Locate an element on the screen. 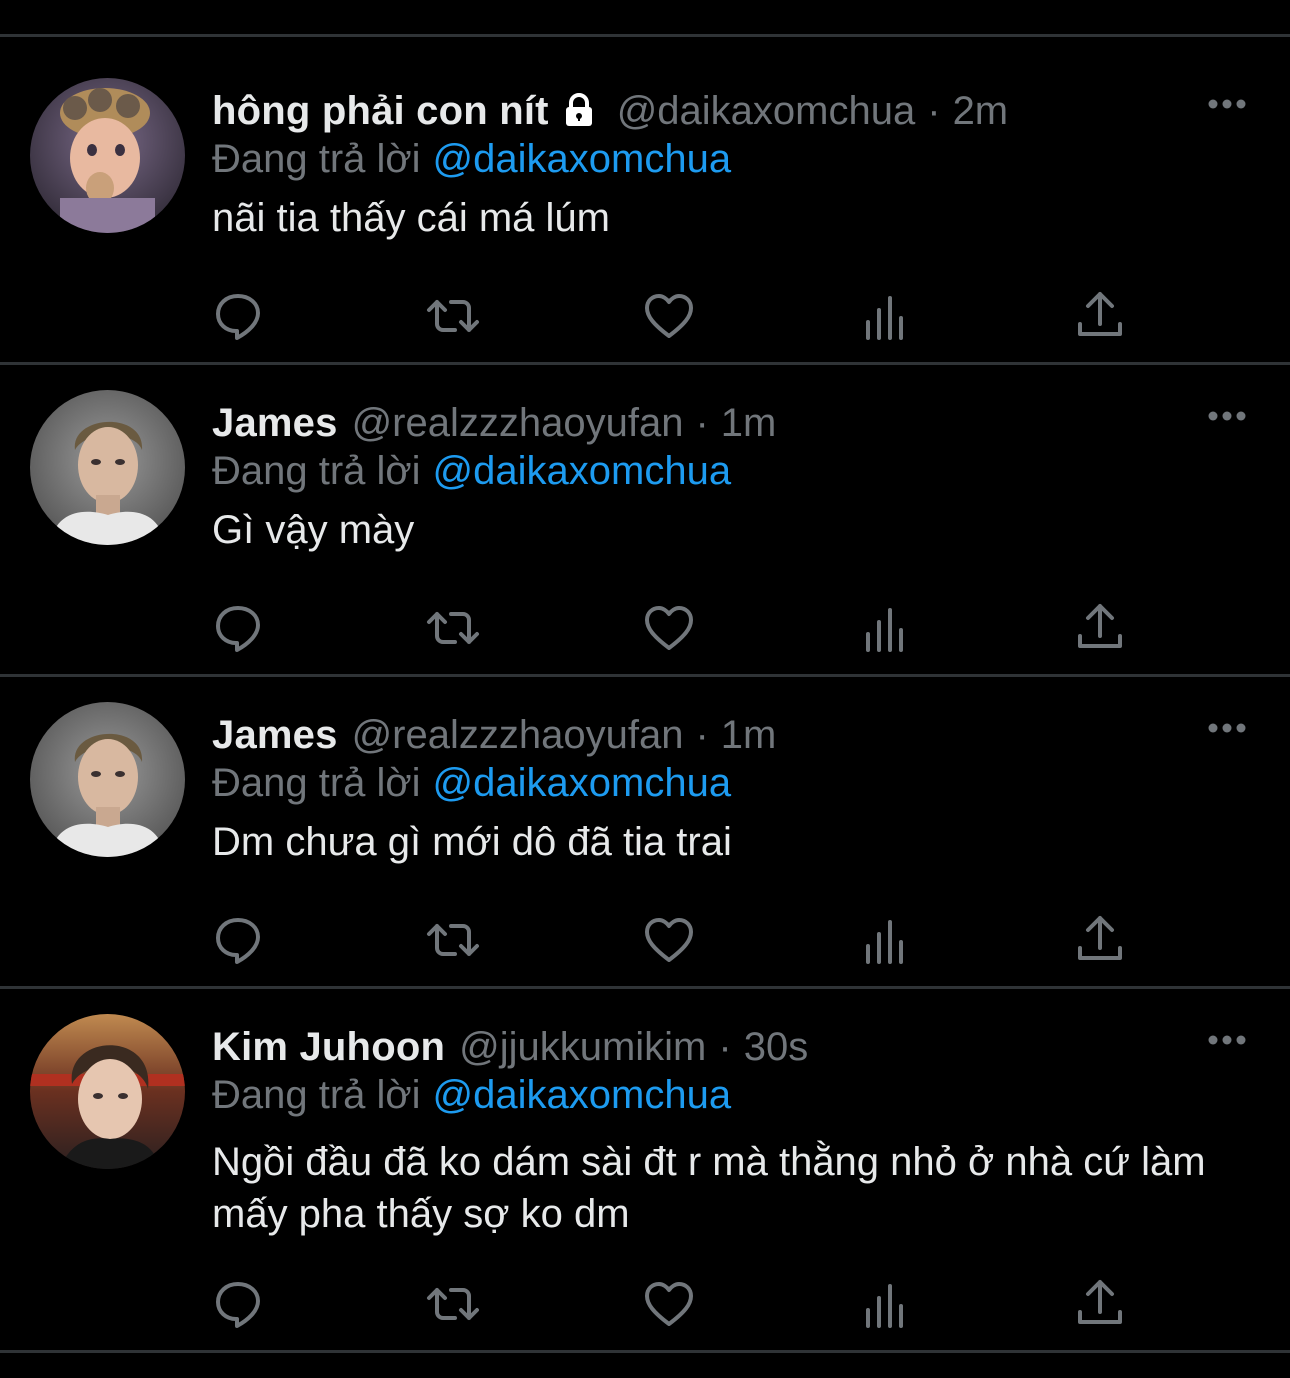  display-name: Kim Juhoon is located at coordinates (328, 1047).